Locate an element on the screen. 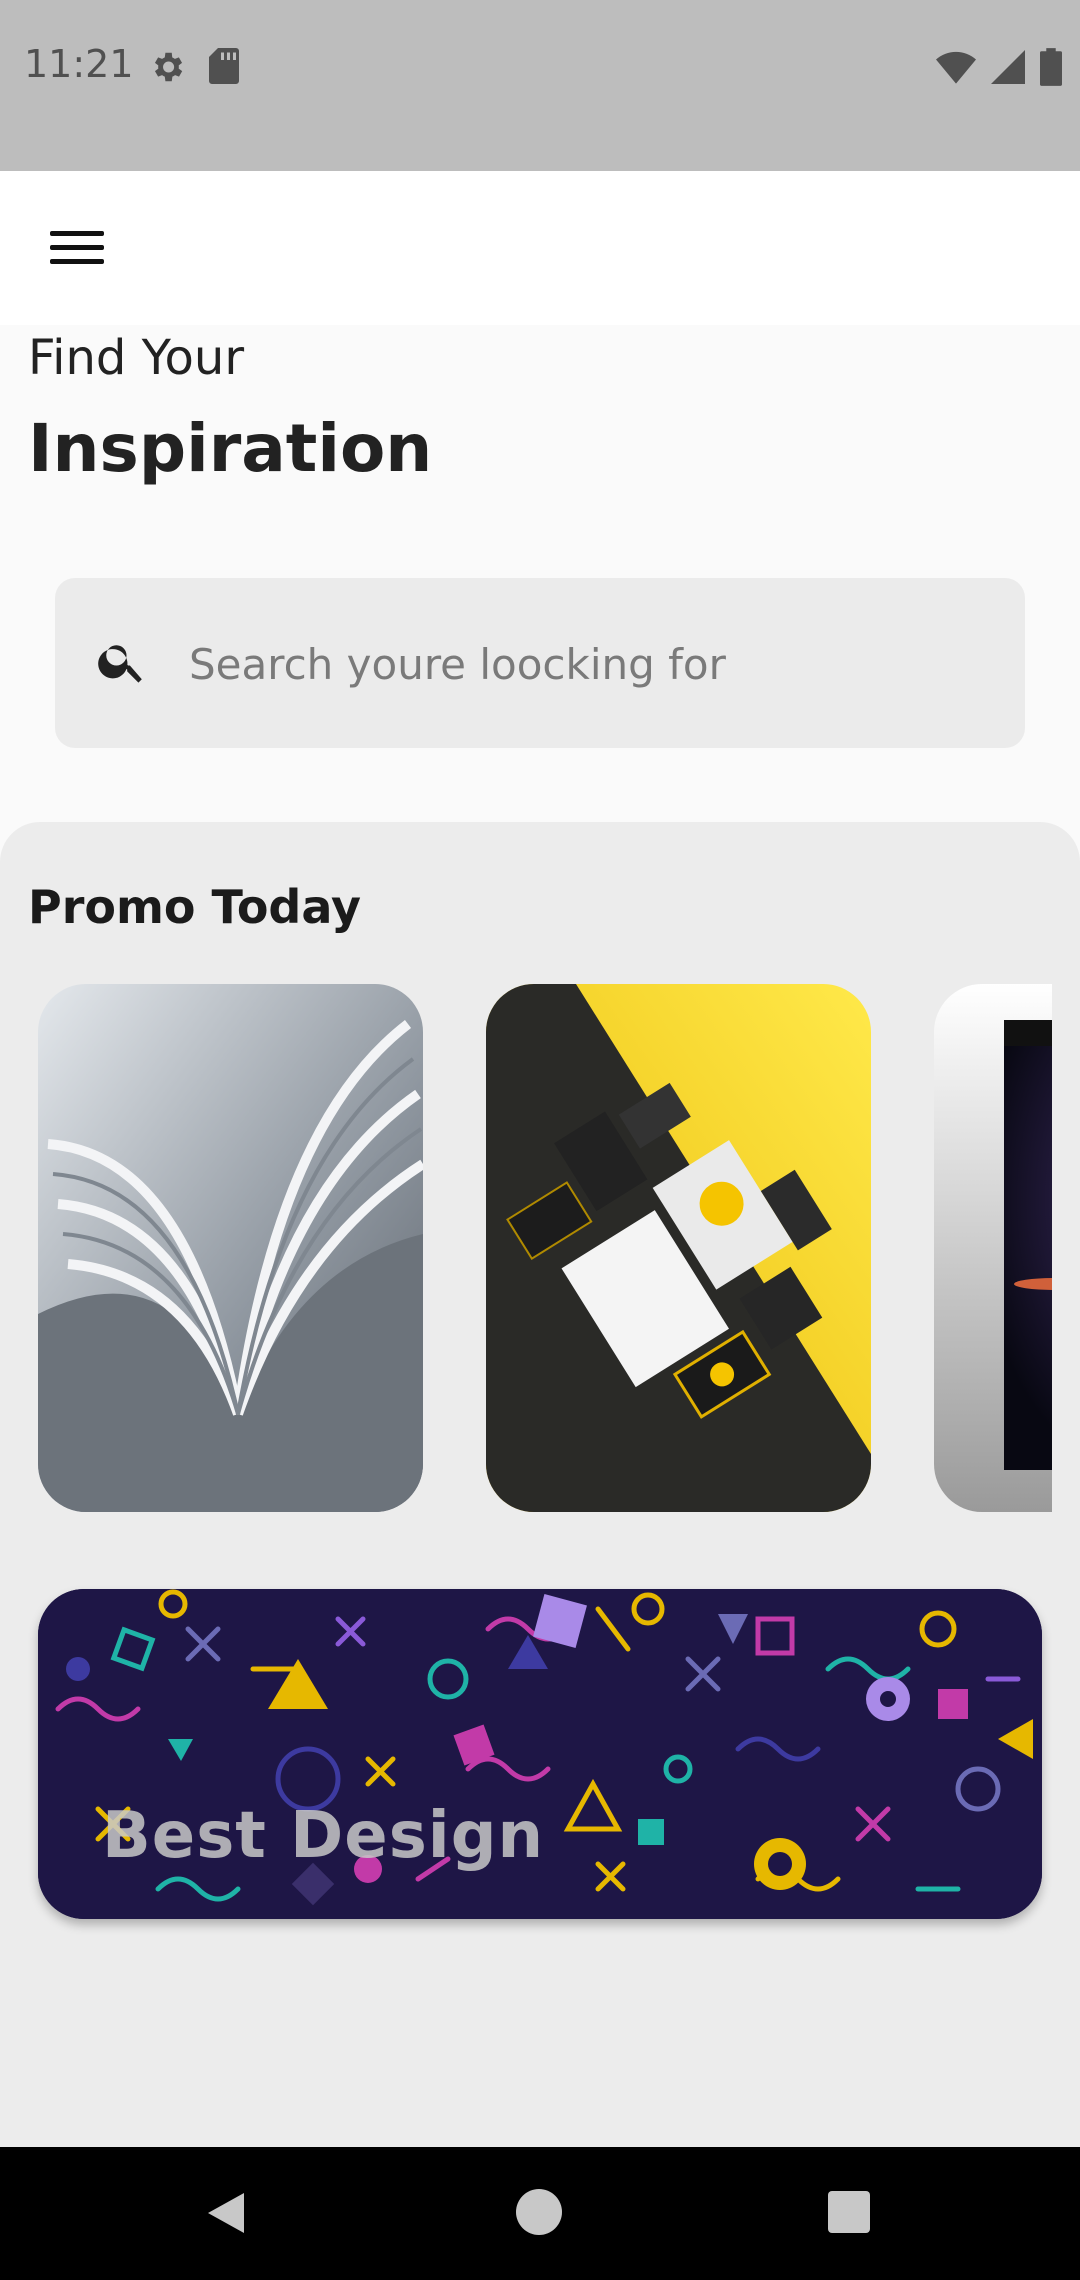  wifi-icon is located at coordinates (956, 67).